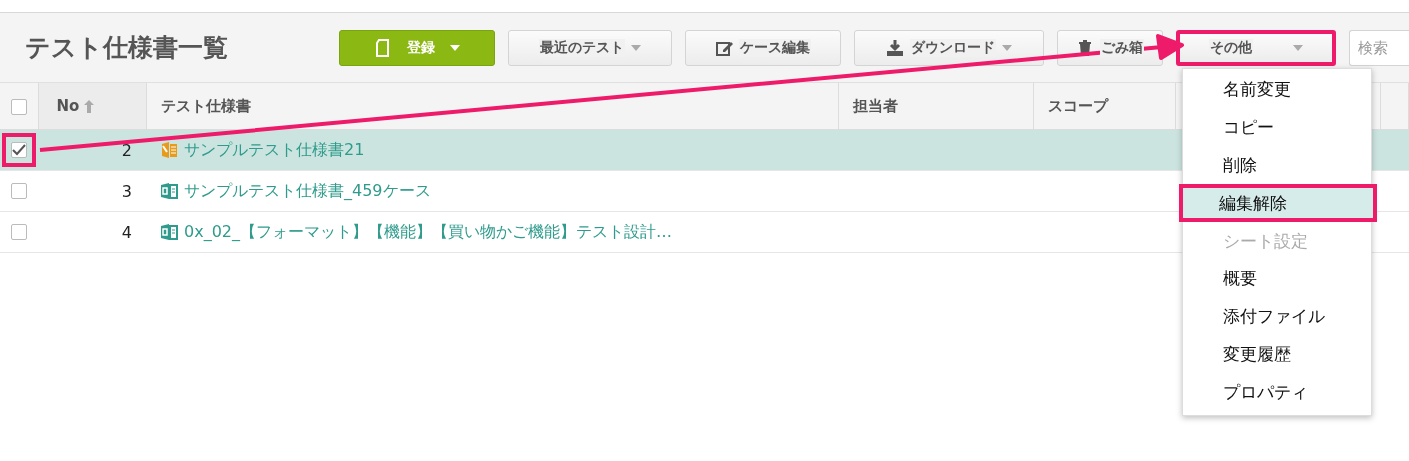  What do you see at coordinates (1277, 279) in the screenshot?
I see `menu-item: 概要` at bounding box center [1277, 279].